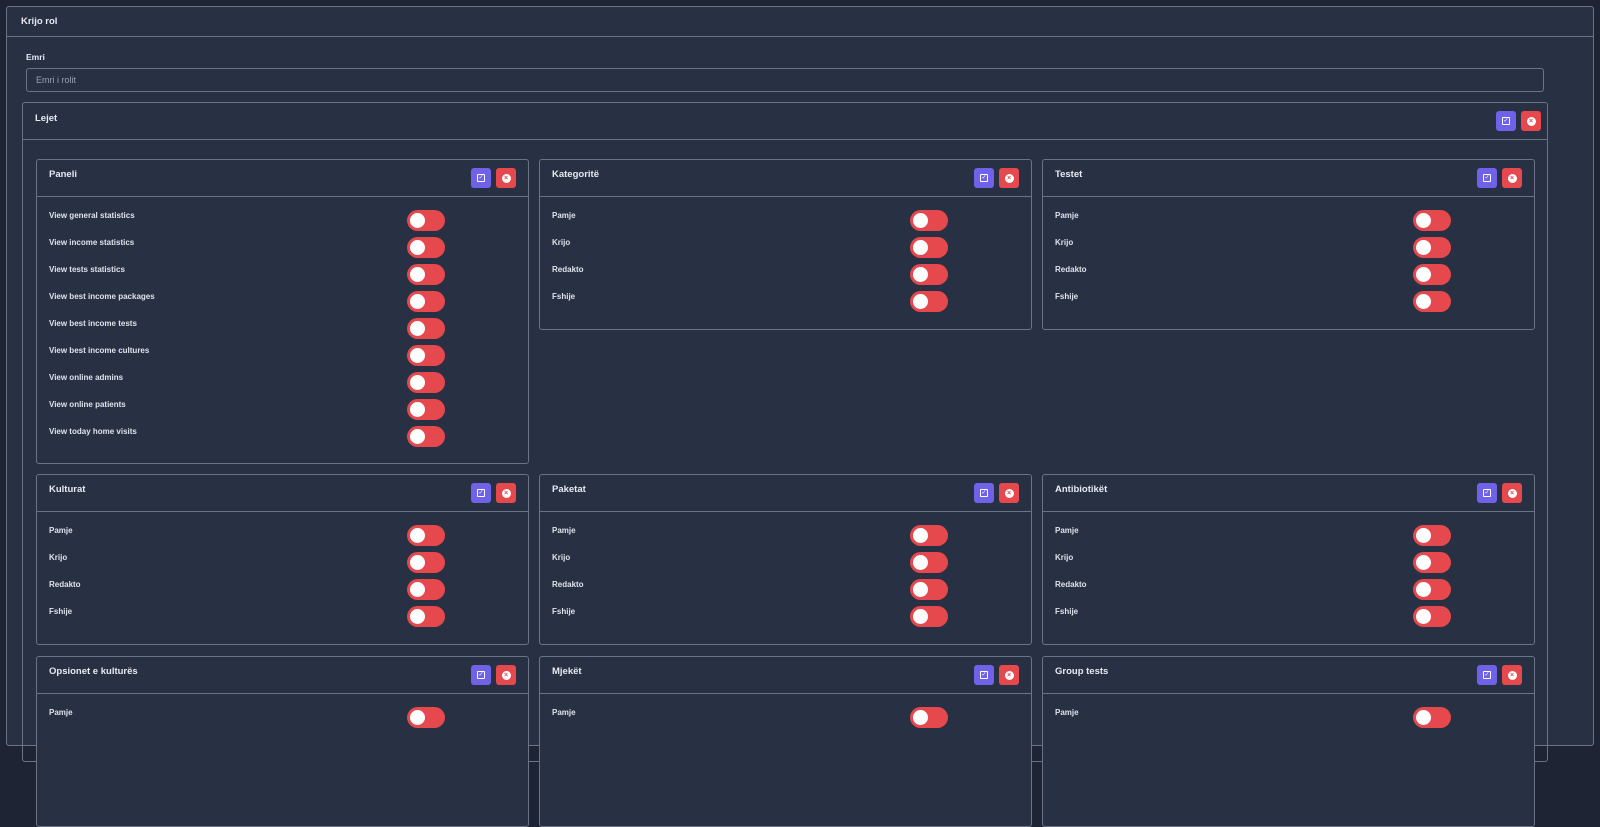 Image resolution: width=1600 pixels, height=827 pixels. Describe the element at coordinates (1288, 178) in the screenshot. I see `group-header: Testet ✓ ×` at that location.